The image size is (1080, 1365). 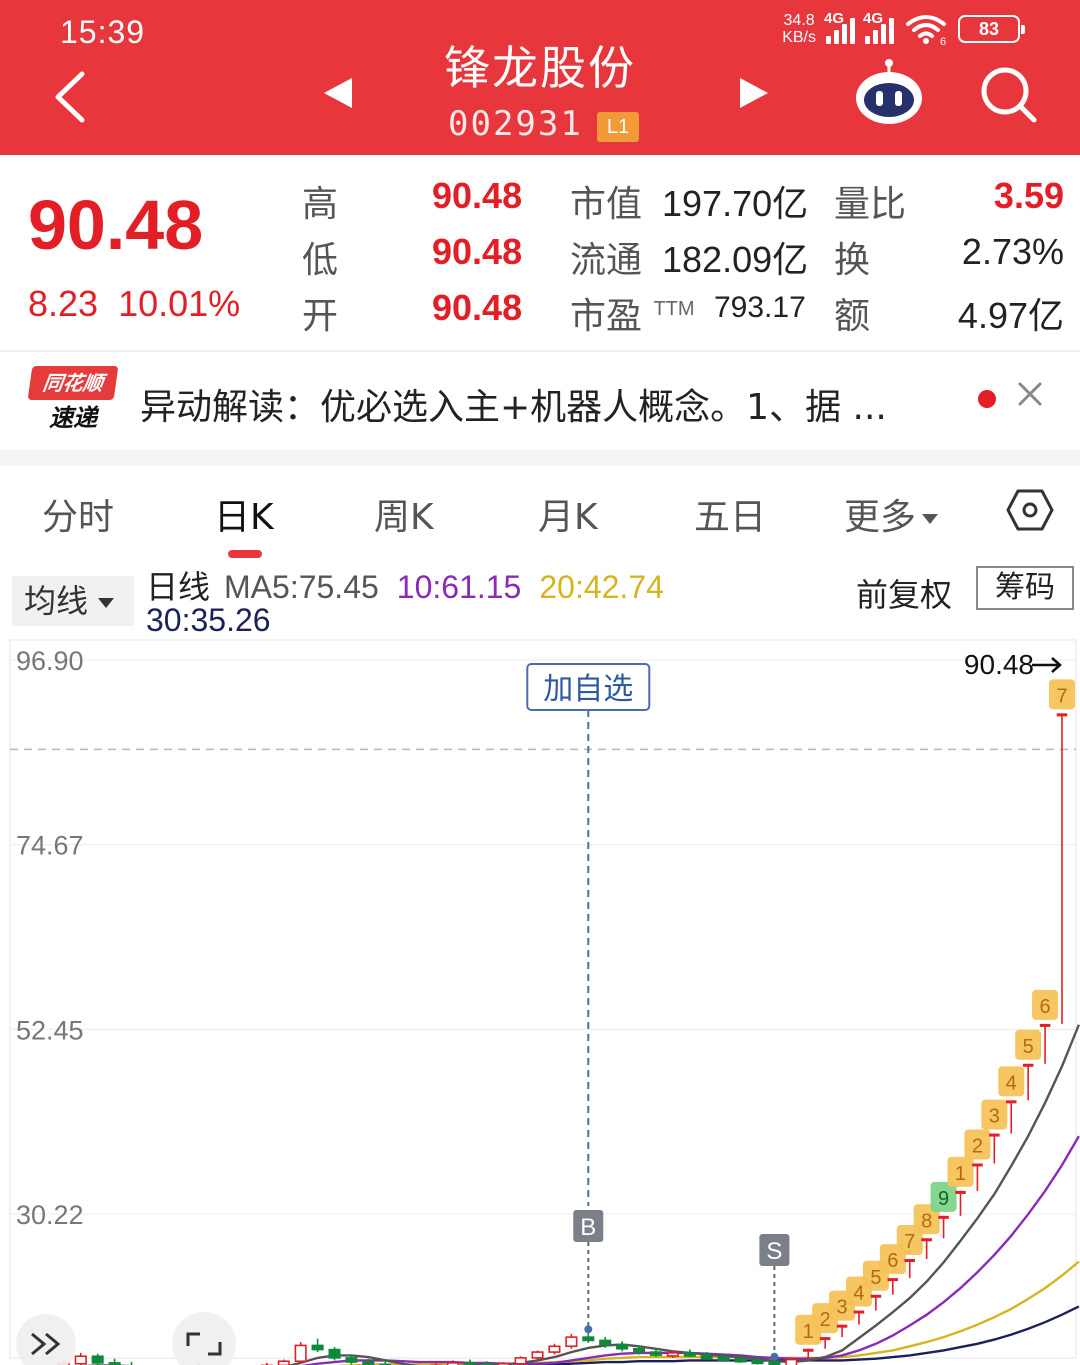 I want to click on y-tick-label: 52.45, so click(x=50, y=1030).